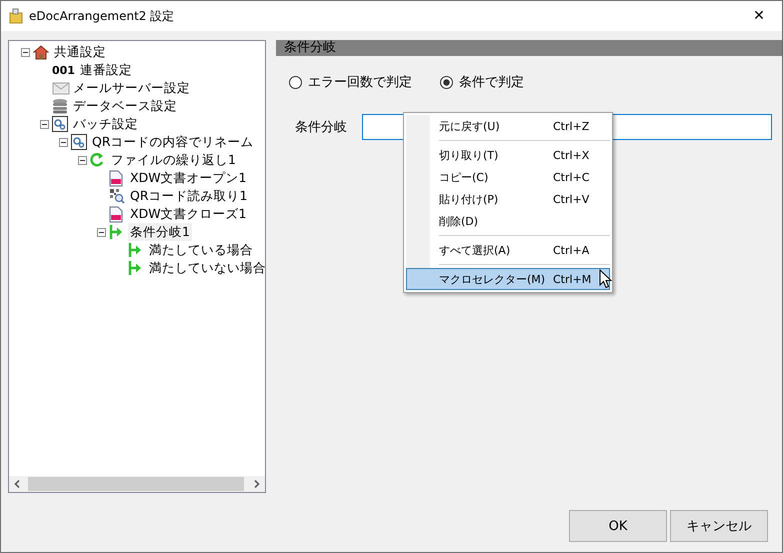 The image size is (783, 553). What do you see at coordinates (101, 16) in the screenshot?
I see `window-title: eDocArrangement2 設定` at bounding box center [101, 16].